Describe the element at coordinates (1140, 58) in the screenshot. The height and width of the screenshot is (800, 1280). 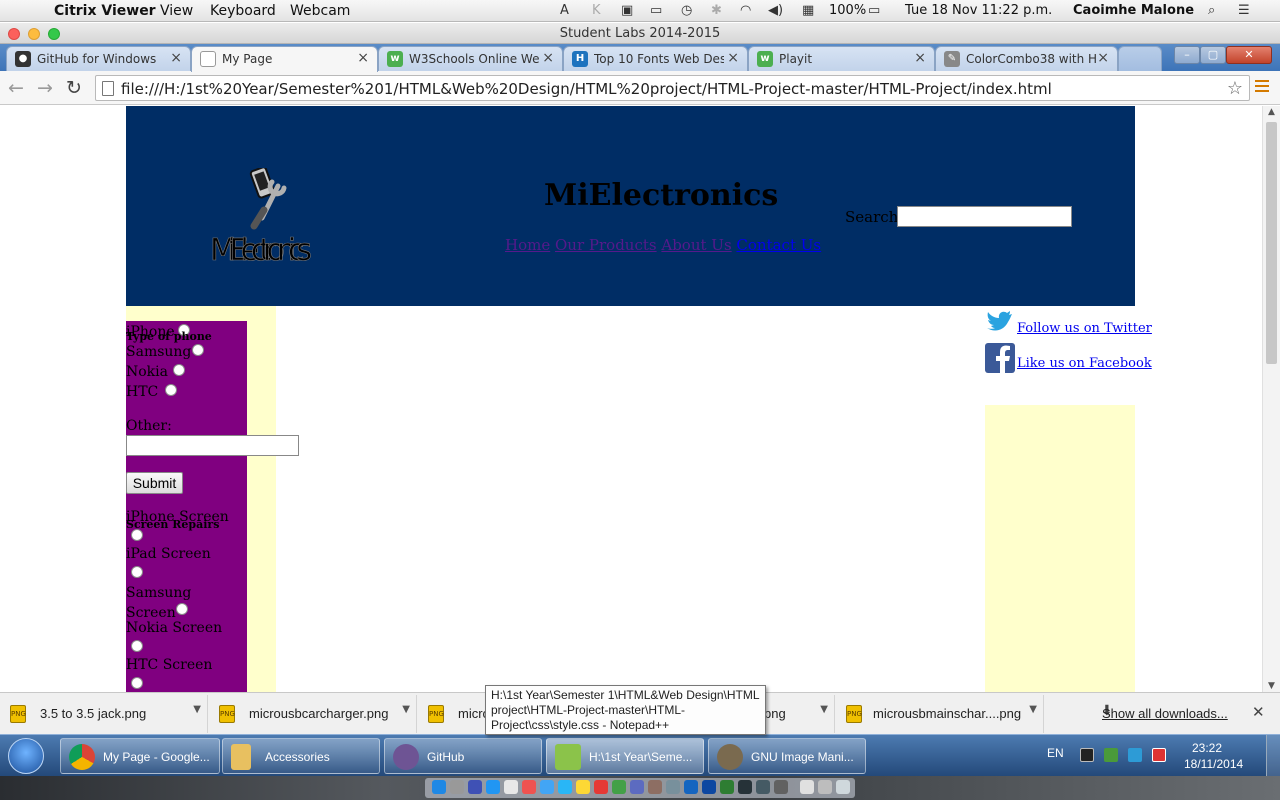
I see `new-tab-button` at that location.